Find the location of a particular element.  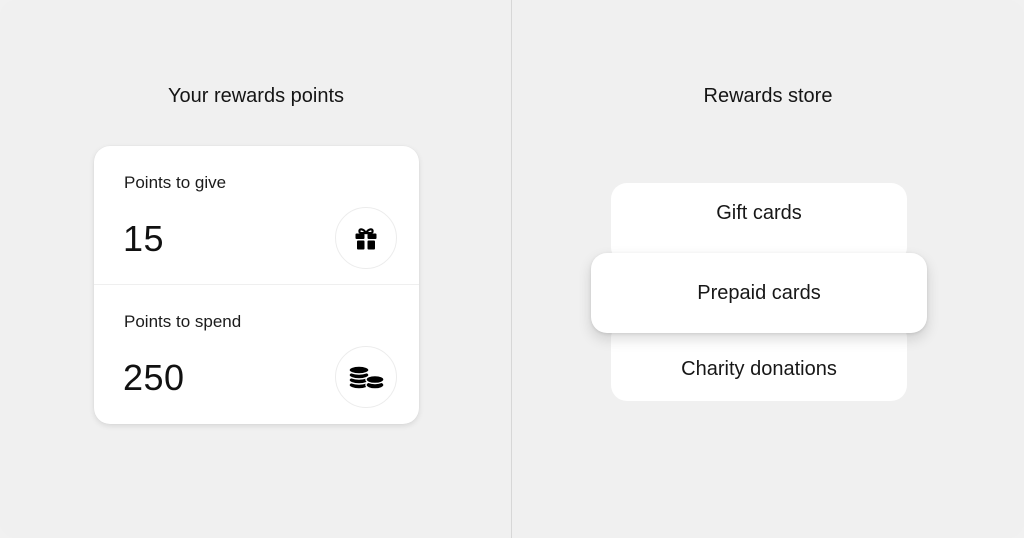

points-to-spend-value: 250 is located at coordinates (154, 377).